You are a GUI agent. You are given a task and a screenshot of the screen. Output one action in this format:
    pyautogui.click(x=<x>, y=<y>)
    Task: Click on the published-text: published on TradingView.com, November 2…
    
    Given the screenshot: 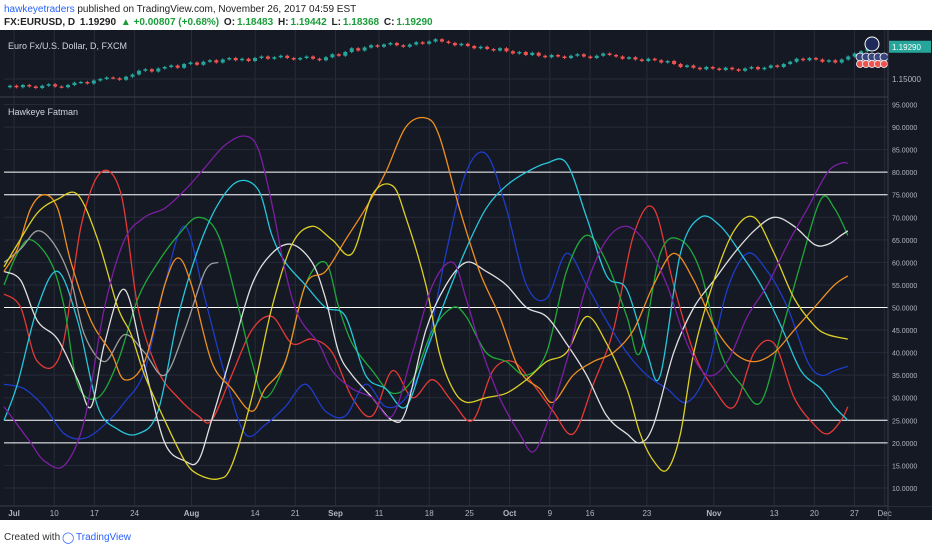 What is the action you would take?
    pyautogui.click(x=217, y=9)
    